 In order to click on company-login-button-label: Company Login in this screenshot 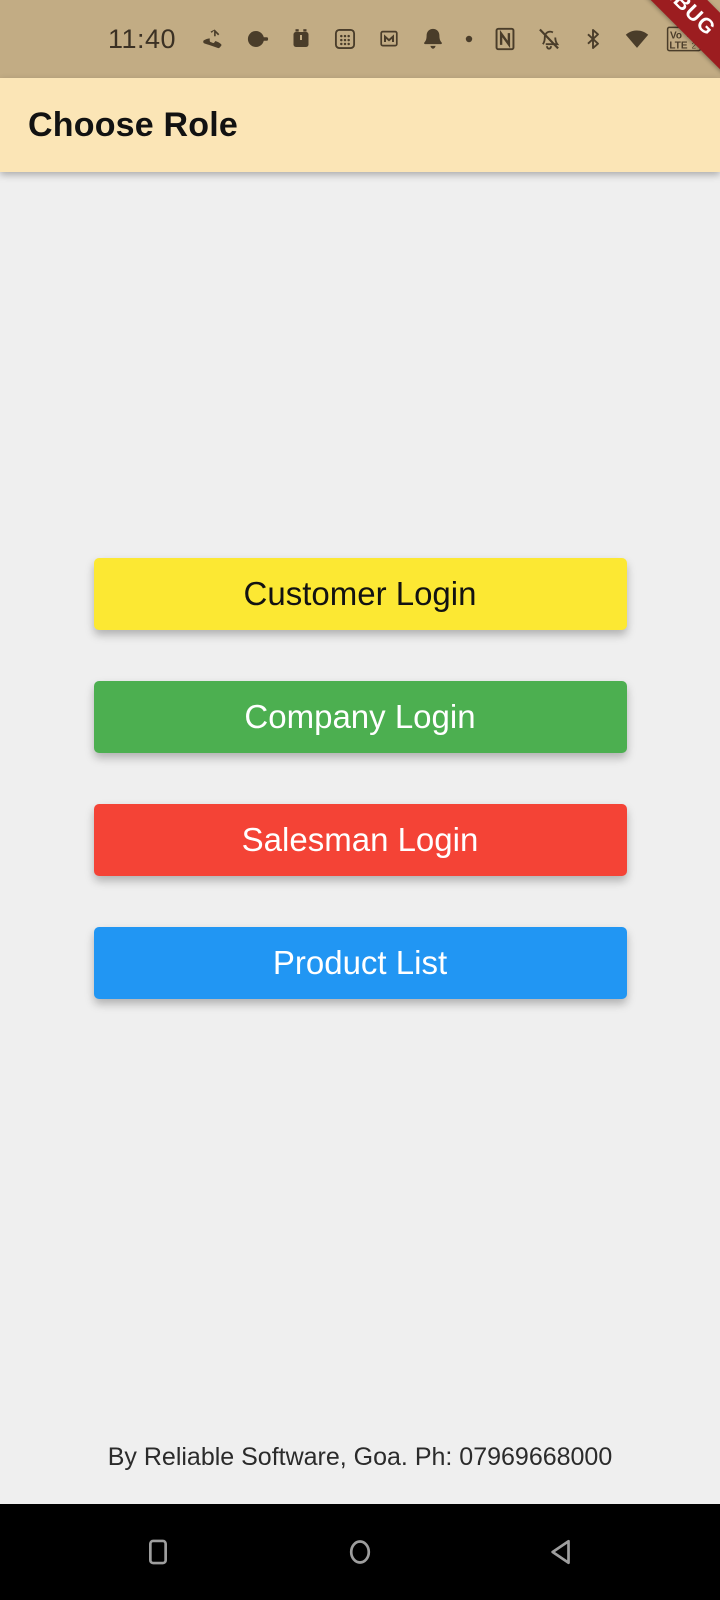, I will do `click(360, 716)`.